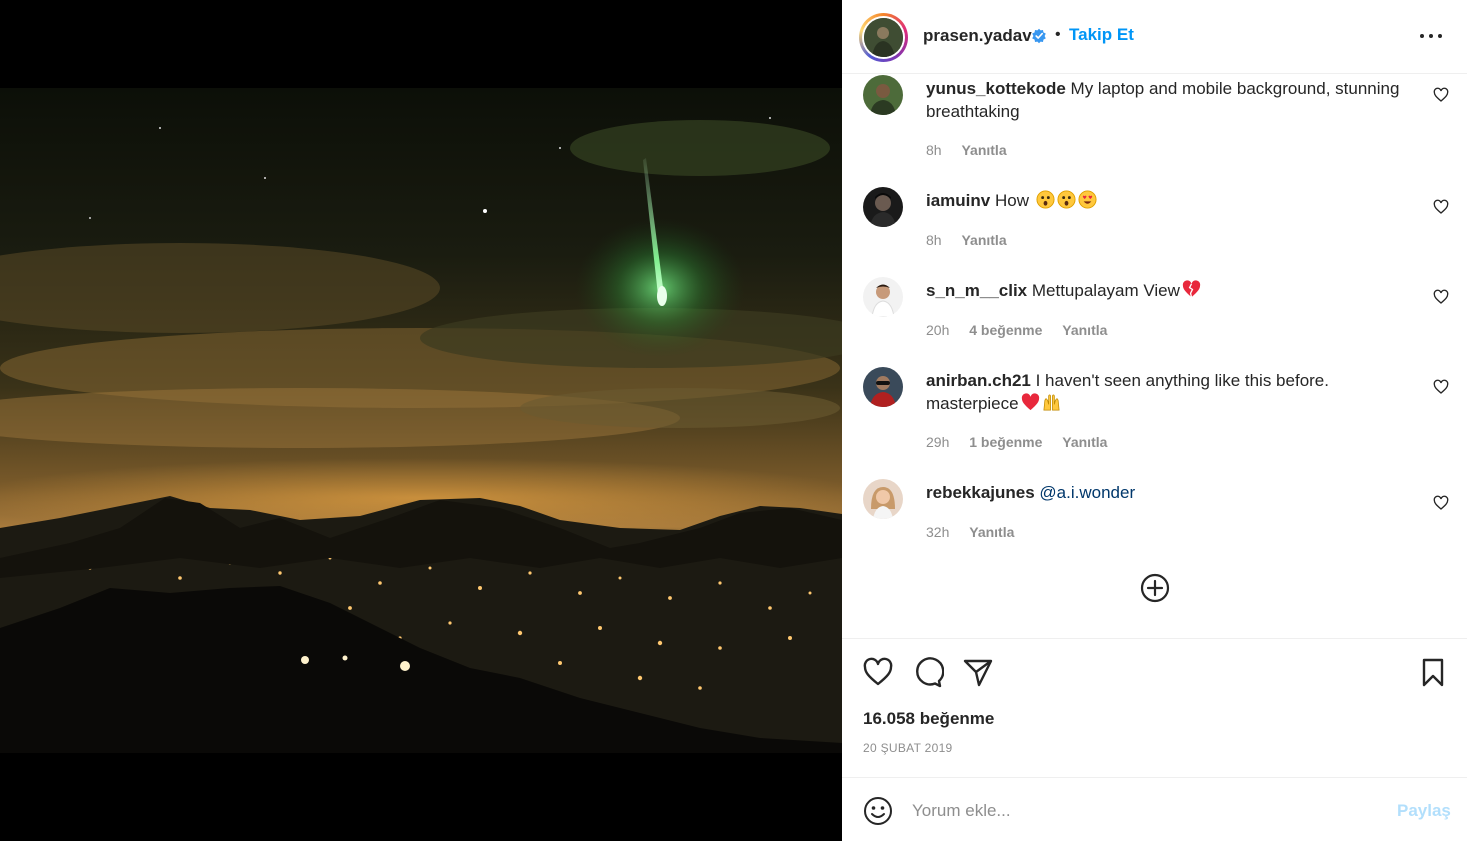 The image size is (1467, 841). I want to click on red-heart-icon, so click(1030, 402).